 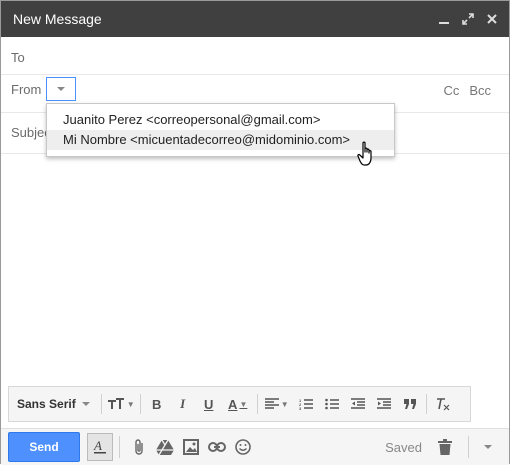 What do you see at coordinates (443, 404) in the screenshot?
I see `remove-formatting-icon` at bounding box center [443, 404].